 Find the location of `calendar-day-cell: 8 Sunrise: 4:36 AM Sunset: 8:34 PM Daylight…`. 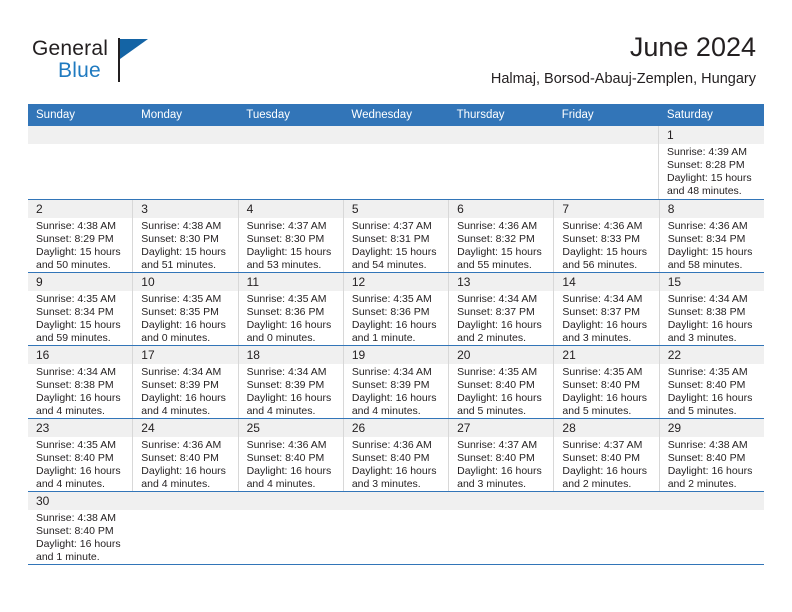

calendar-day-cell: 8 Sunrise: 4:36 AM Sunset: 8:34 PM Daylight… is located at coordinates (711, 236).